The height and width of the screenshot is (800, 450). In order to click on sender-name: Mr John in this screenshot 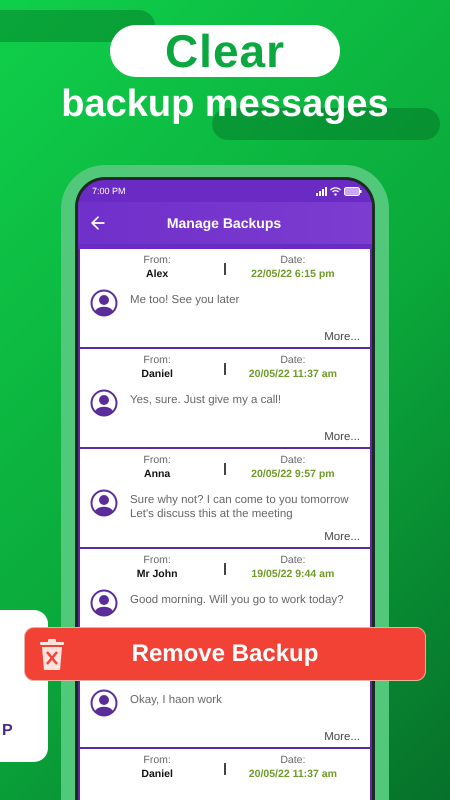, I will do `click(157, 574)`.